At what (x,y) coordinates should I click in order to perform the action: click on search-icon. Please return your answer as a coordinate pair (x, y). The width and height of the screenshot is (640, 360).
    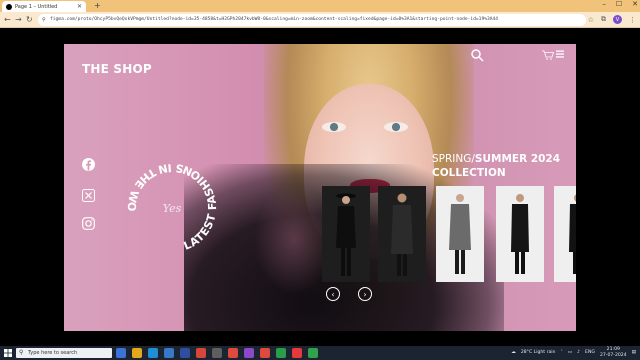
    Looking at the image, I should click on (477, 55).